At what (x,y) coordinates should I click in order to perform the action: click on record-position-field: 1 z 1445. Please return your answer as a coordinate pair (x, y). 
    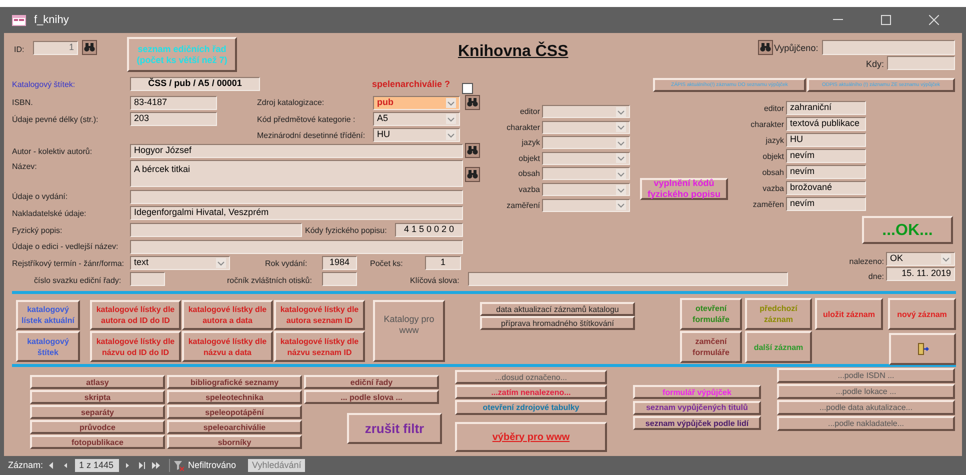
    Looking at the image, I should click on (97, 465).